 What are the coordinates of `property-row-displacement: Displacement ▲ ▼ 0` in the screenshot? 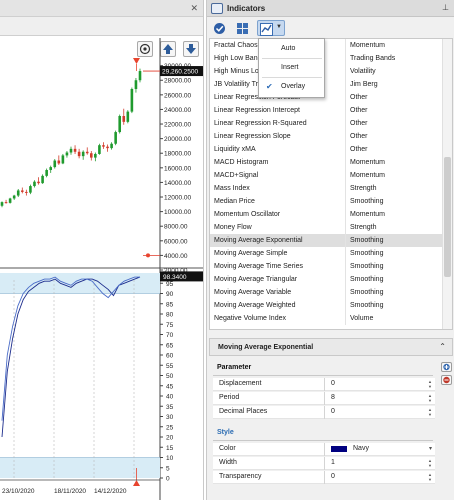 It's located at (324, 384).